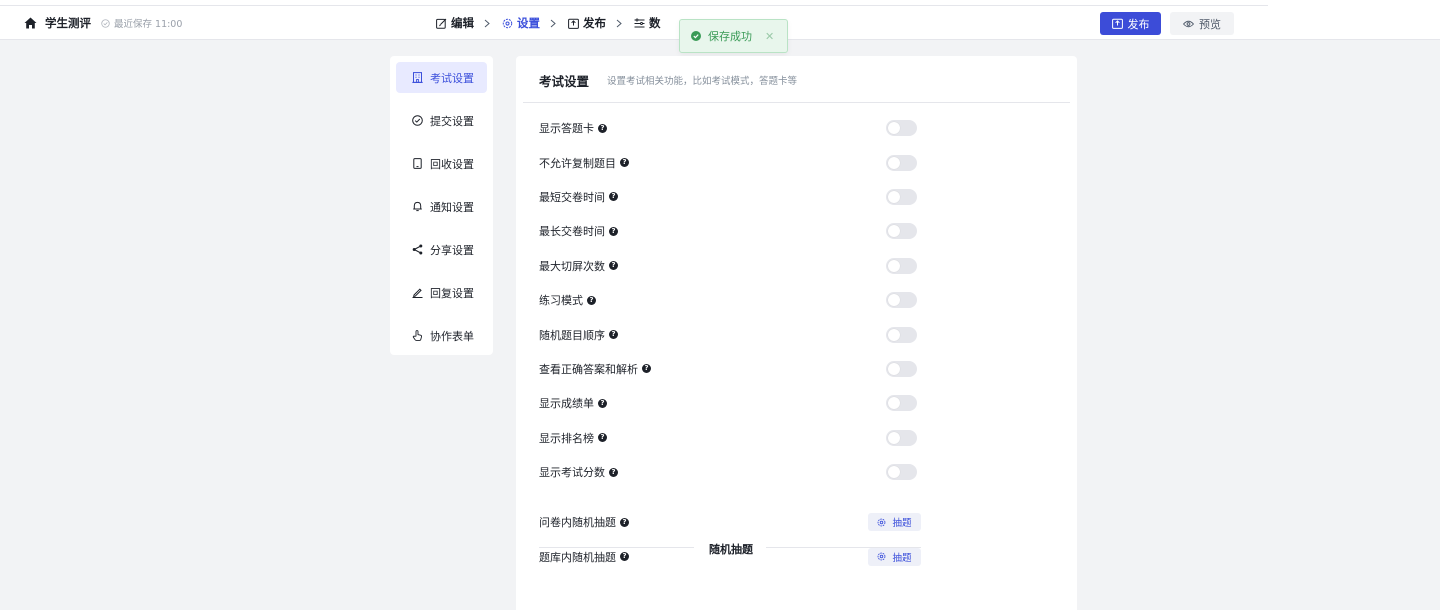  I want to click on setting-row: 最短交卷时间?, so click(739, 197).